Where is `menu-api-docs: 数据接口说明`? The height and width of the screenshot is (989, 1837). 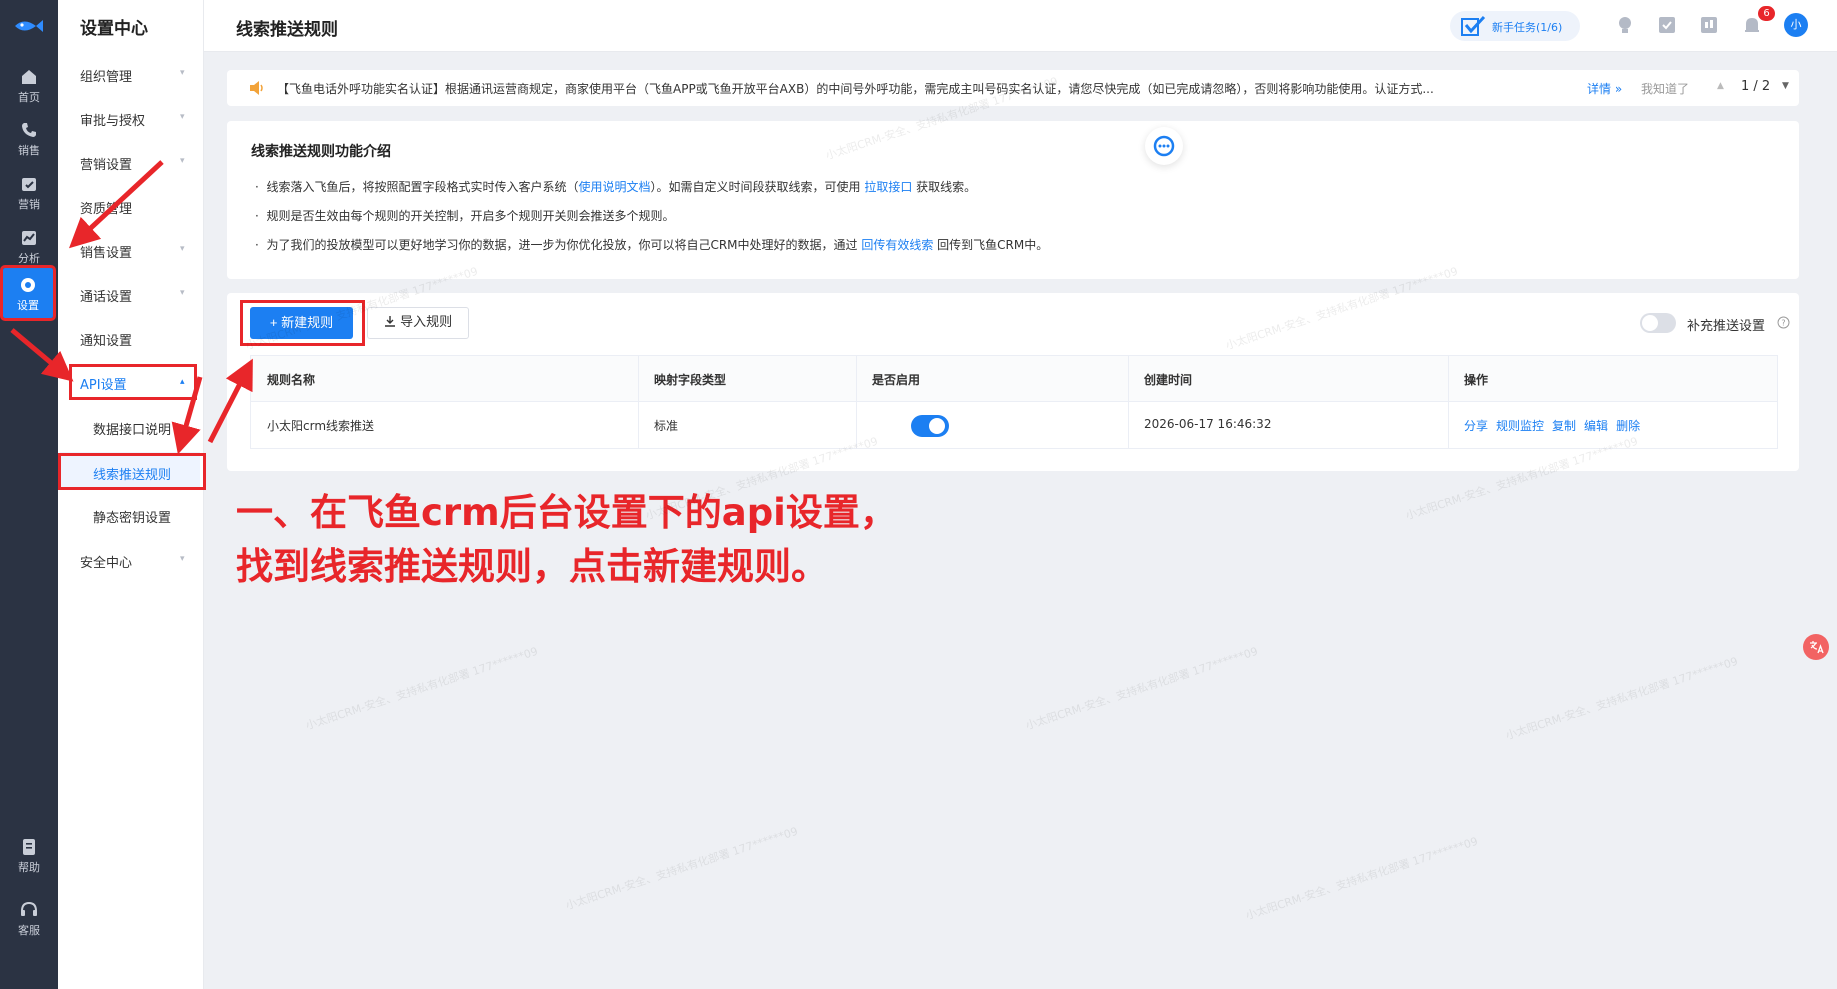
menu-api-docs: 数据接口说明 is located at coordinates (132, 428).